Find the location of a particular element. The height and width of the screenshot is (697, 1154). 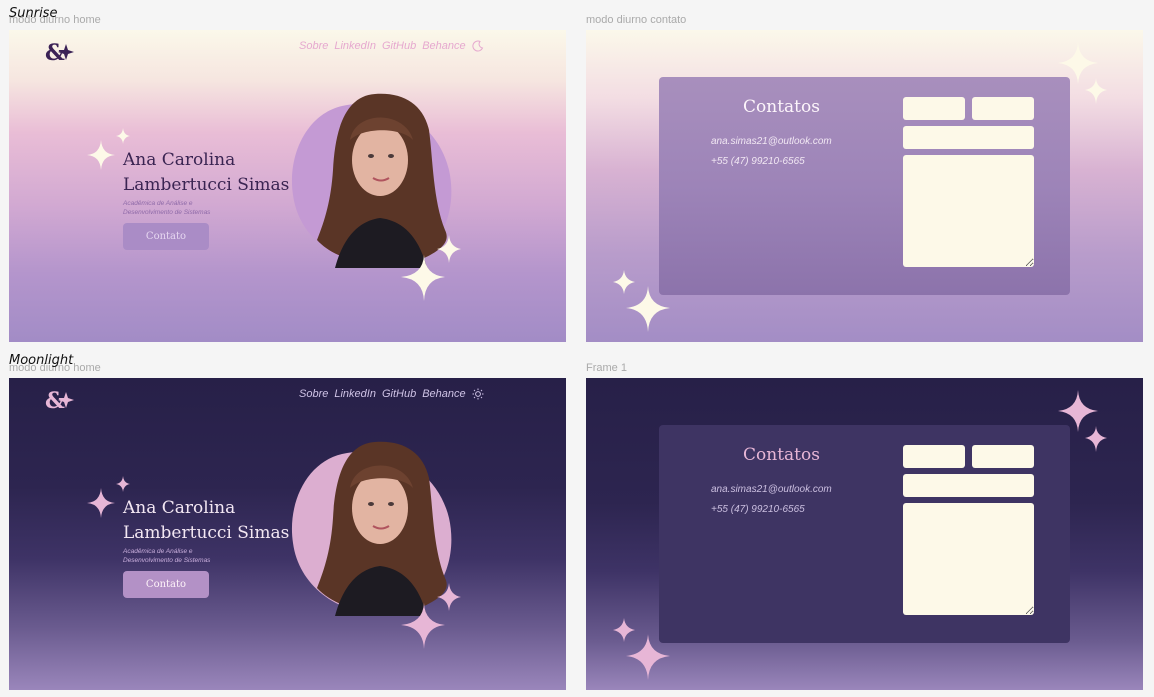

theme-toggle-moon-icon is located at coordinates (478, 46).